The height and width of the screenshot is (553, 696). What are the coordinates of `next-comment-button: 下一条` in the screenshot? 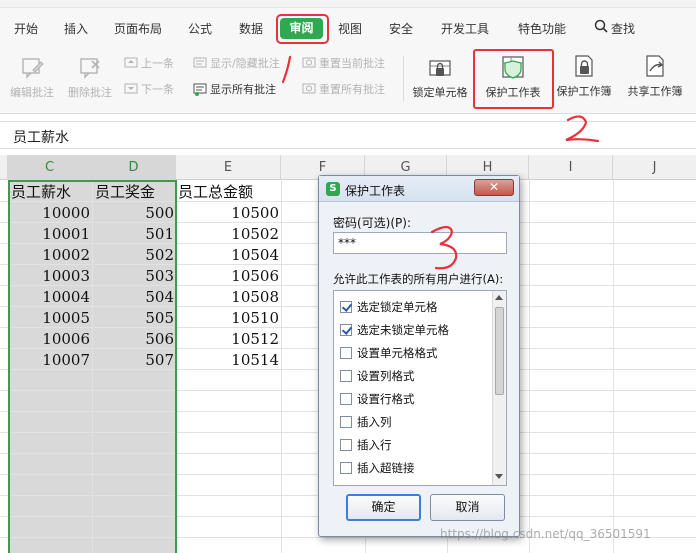 It's located at (149, 89).